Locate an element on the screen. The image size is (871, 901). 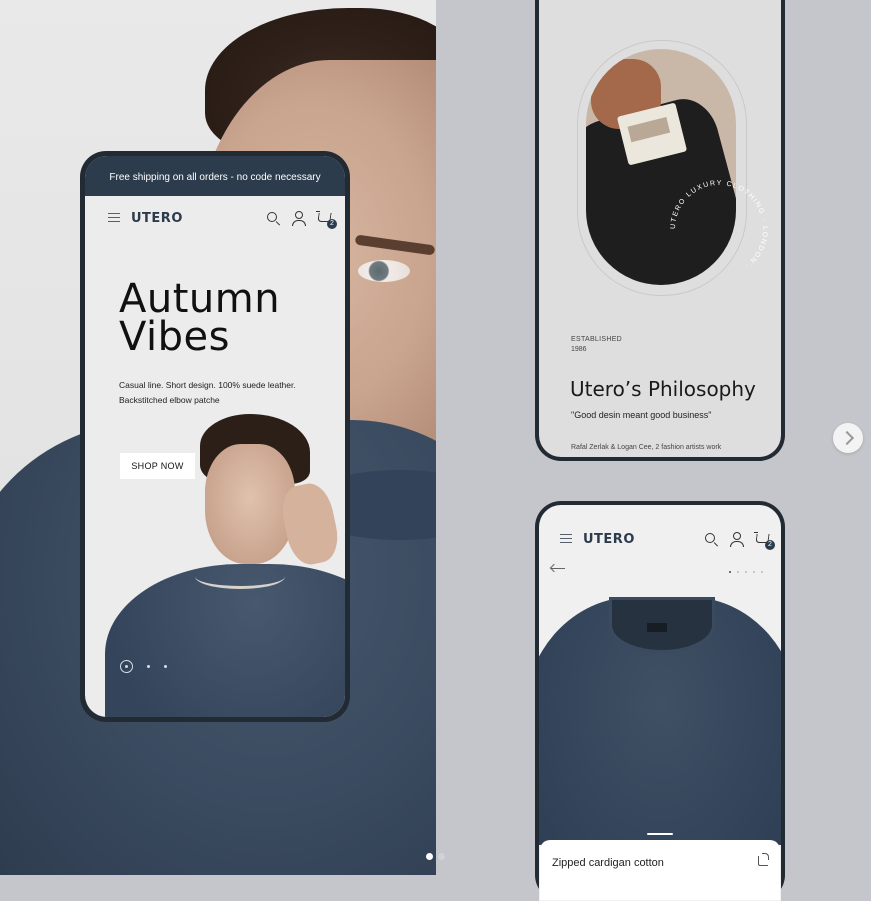
gallery-dots is located at coordinates (746, 572).